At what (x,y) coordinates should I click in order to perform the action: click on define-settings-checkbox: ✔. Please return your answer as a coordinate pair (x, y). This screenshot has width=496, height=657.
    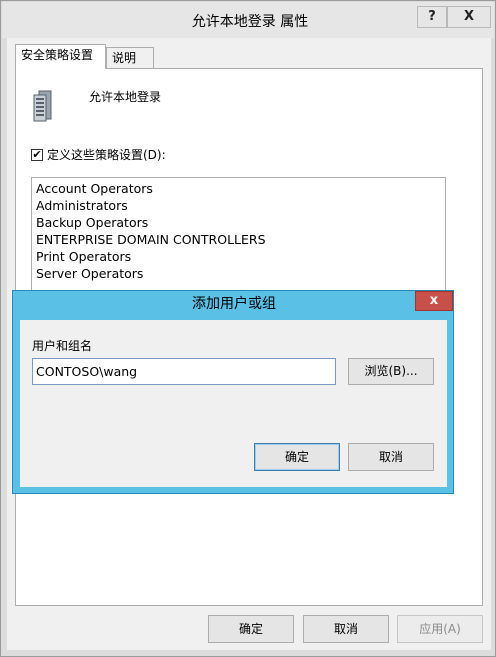
    Looking at the image, I should click on (37, 155).